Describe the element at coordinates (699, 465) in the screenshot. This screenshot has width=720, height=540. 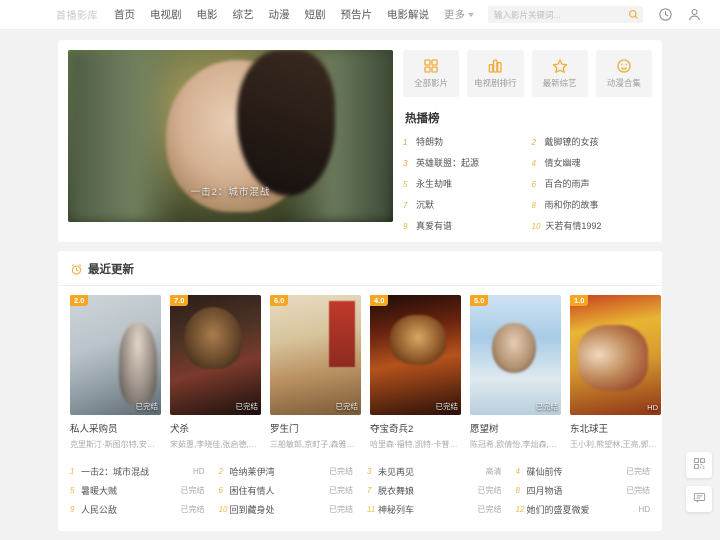
I see `qrcode-button` at that location.